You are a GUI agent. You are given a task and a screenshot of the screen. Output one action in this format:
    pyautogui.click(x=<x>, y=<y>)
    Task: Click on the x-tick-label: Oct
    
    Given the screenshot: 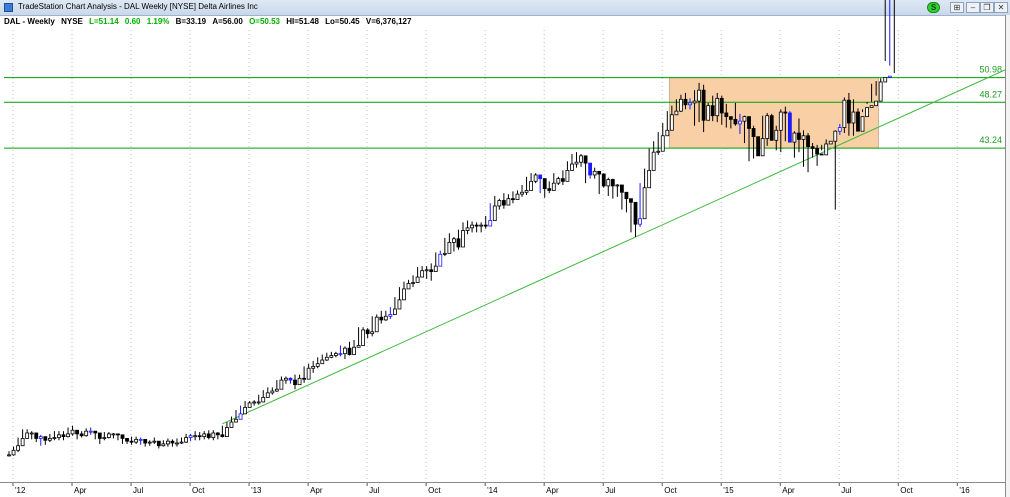 What is the action you would take?
    pyautogui.click(x=198, y=490)
    